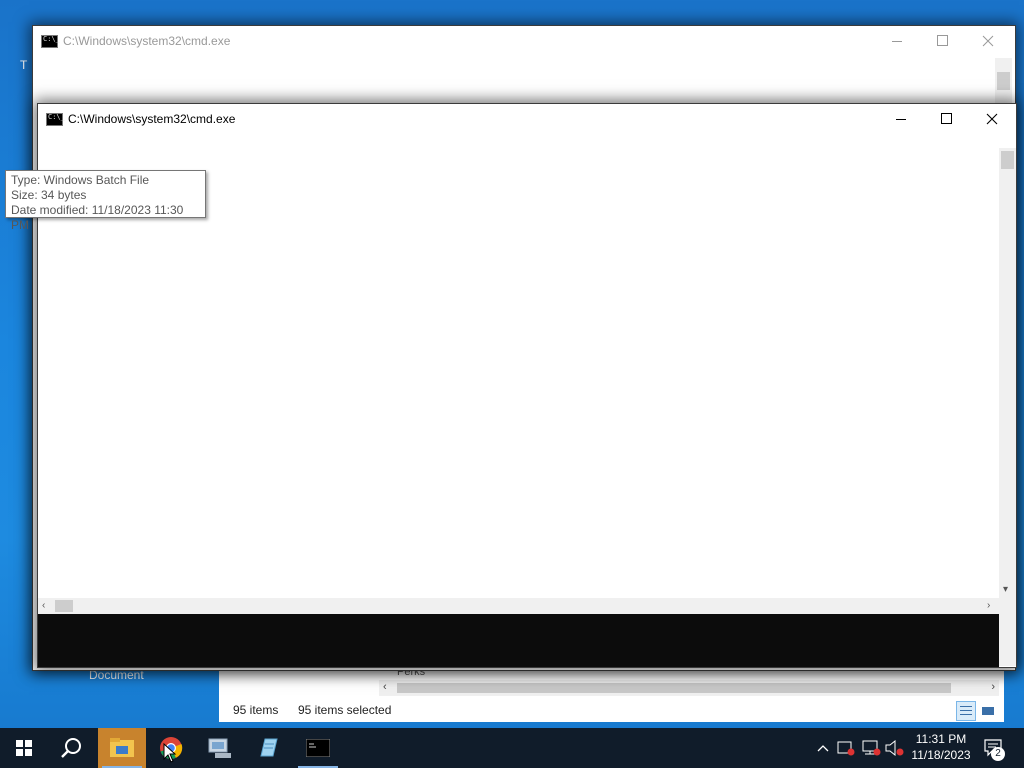 This screenshot has width=1024, height=768. Describe the element at coordinates (941, 739) in the screenshot. I see `clock-time: 11:31 PM` at that location.